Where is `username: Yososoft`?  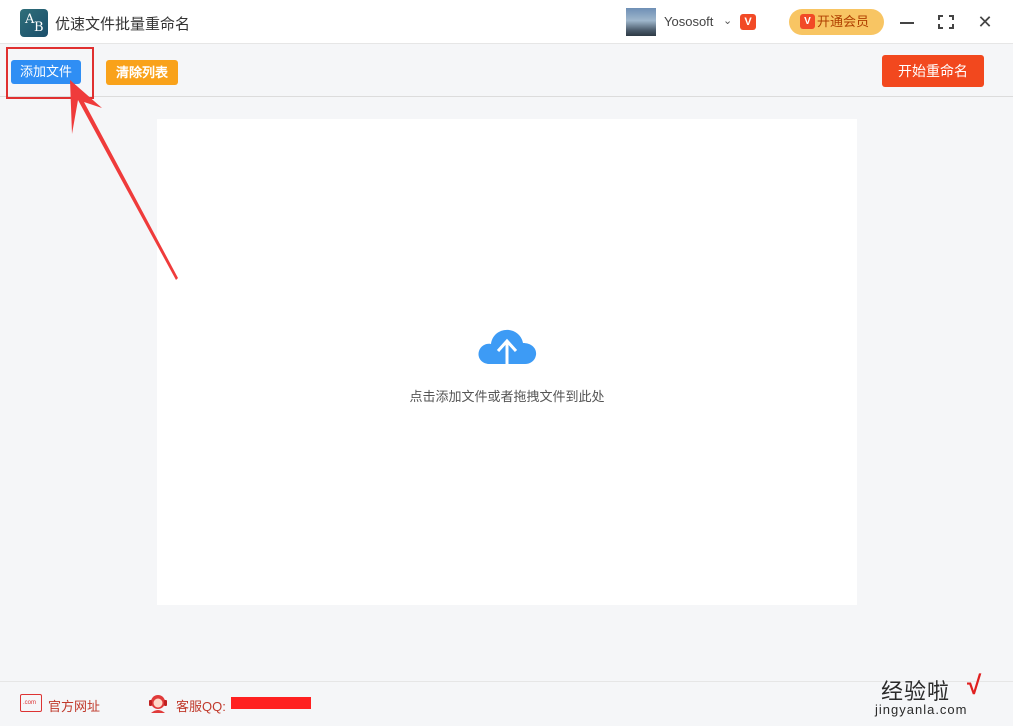
username: Yososoft is located at coordinates (688, 21).